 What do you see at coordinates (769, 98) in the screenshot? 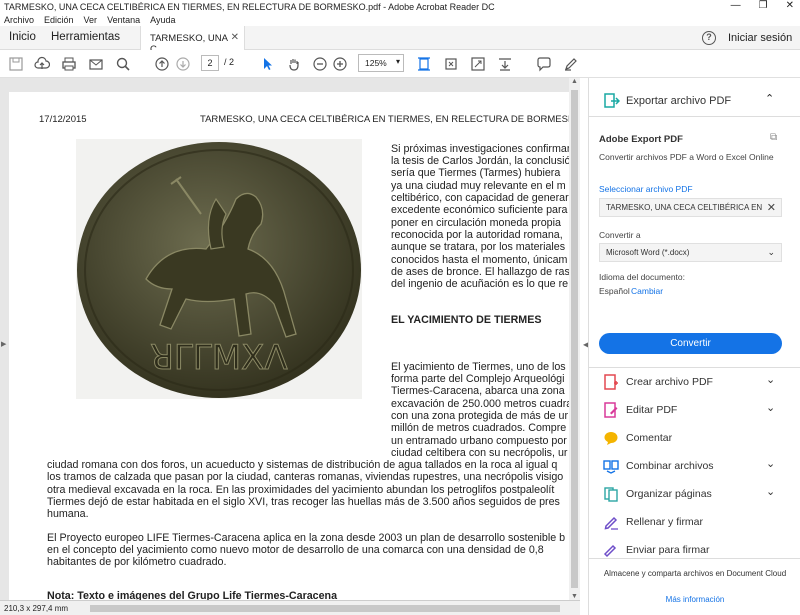
I see `chevron-up-icon: ⌃` at bounding box center [769, 98].